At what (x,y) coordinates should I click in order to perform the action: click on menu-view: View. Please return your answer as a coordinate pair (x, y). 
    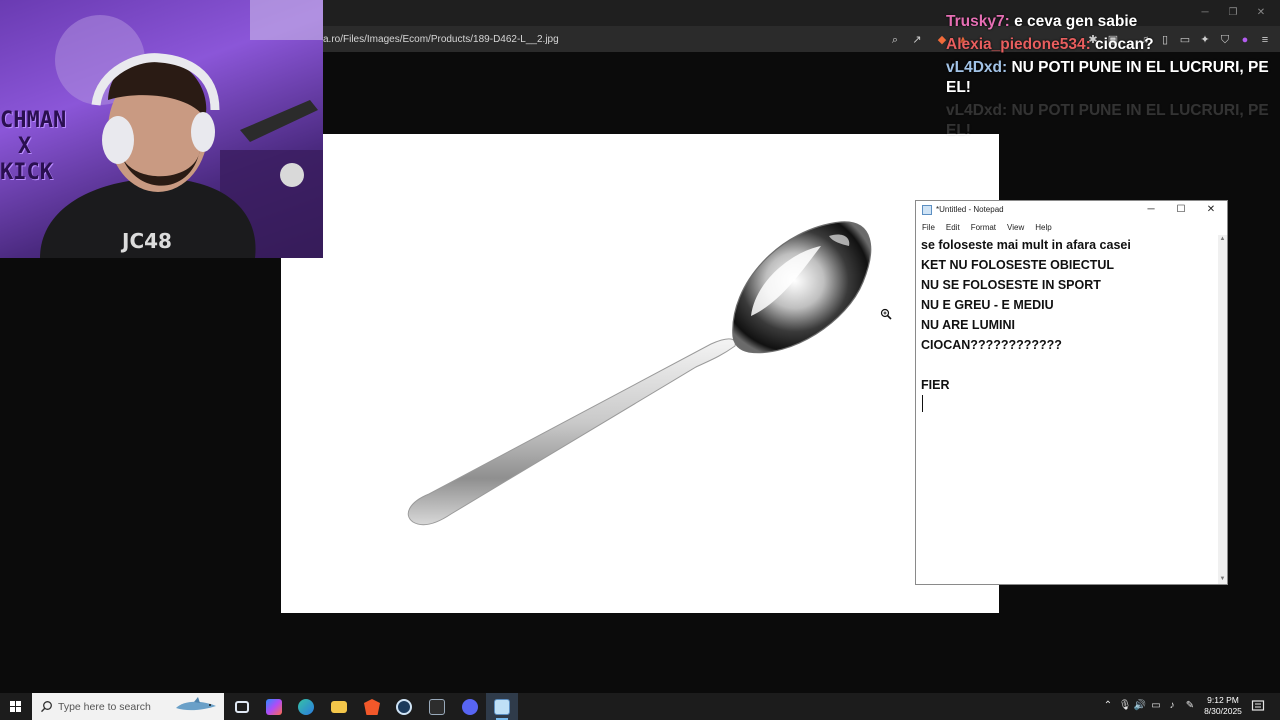
    Looking at the image, I should click on (1015, 227).